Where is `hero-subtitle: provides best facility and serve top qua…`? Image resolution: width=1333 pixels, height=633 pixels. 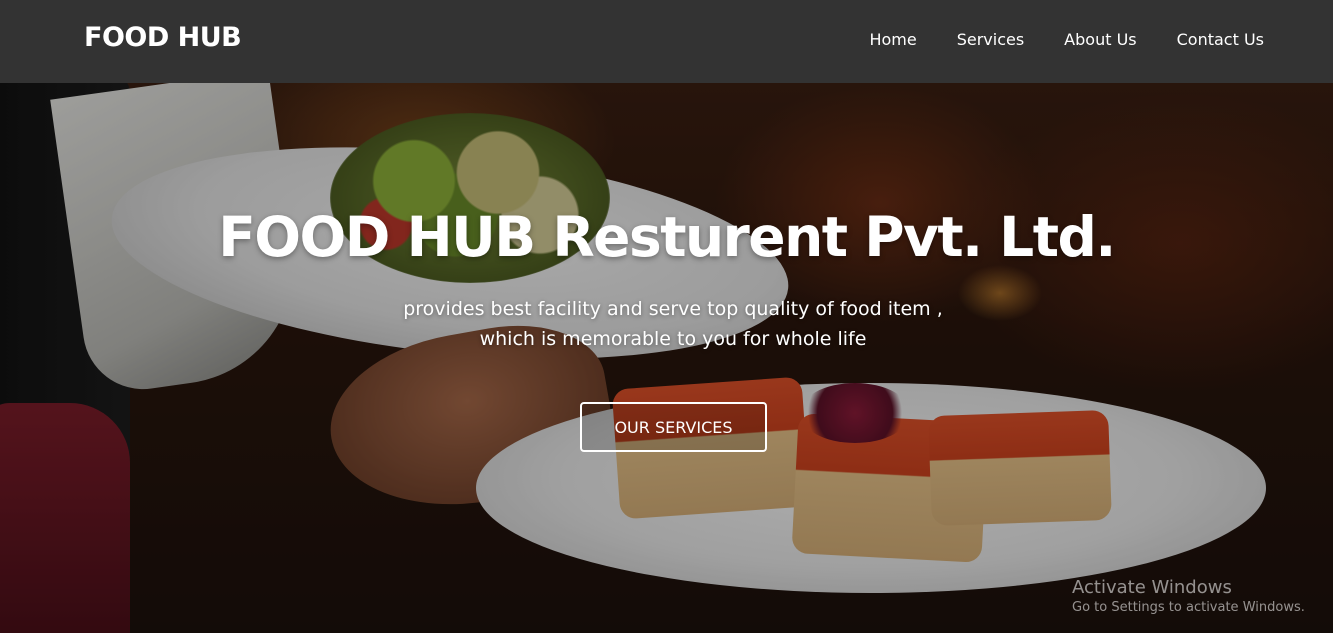
hero-subtitle: provides best facility and serve top qua… is located at coordinates (666, 324).